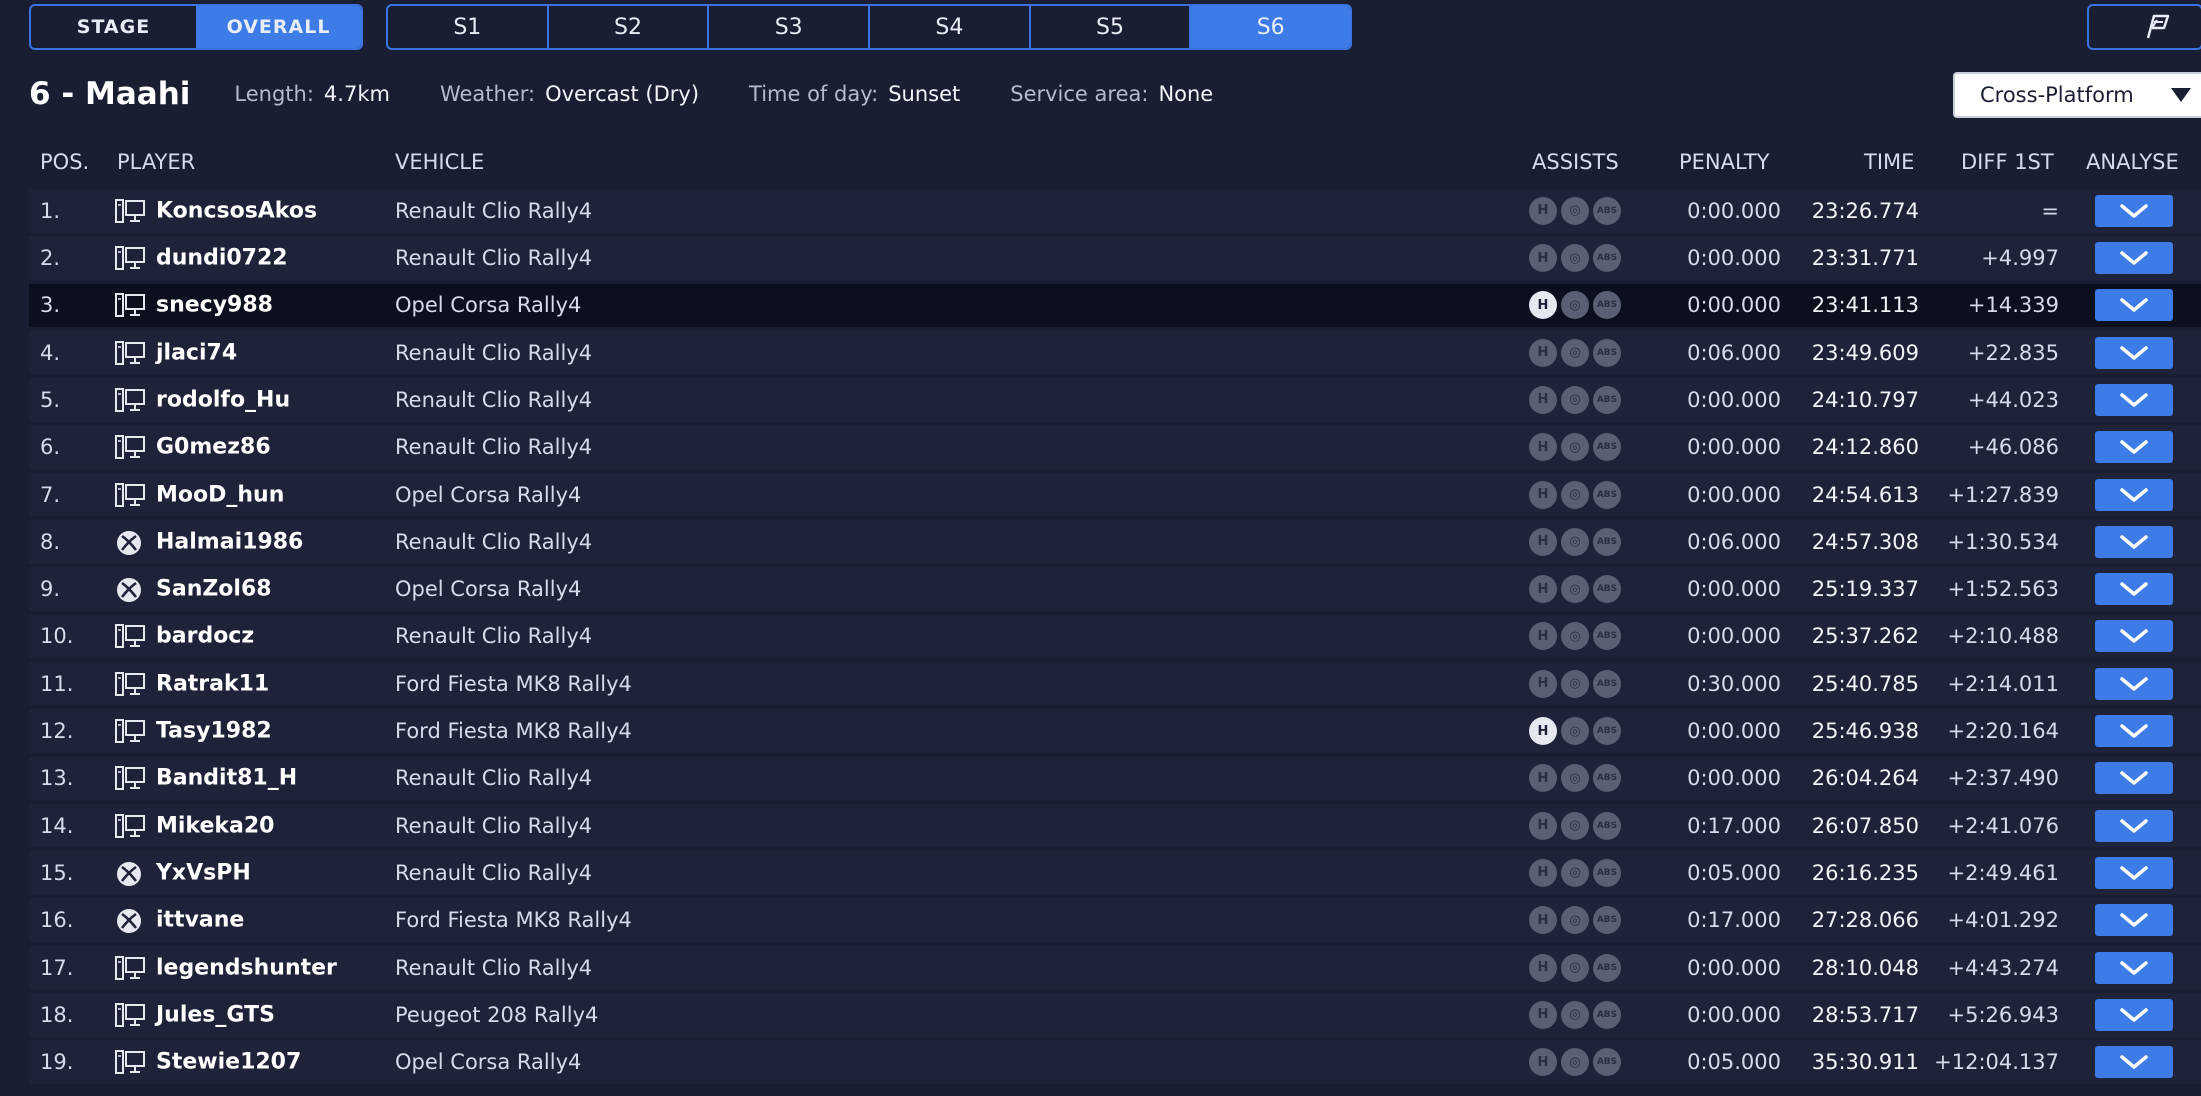 The height and width of the screenshot is (1096, 2201). Describe the element at coordinates (1865, 541) in the screenshot. I see `time-value: 24:57.308` at that location.